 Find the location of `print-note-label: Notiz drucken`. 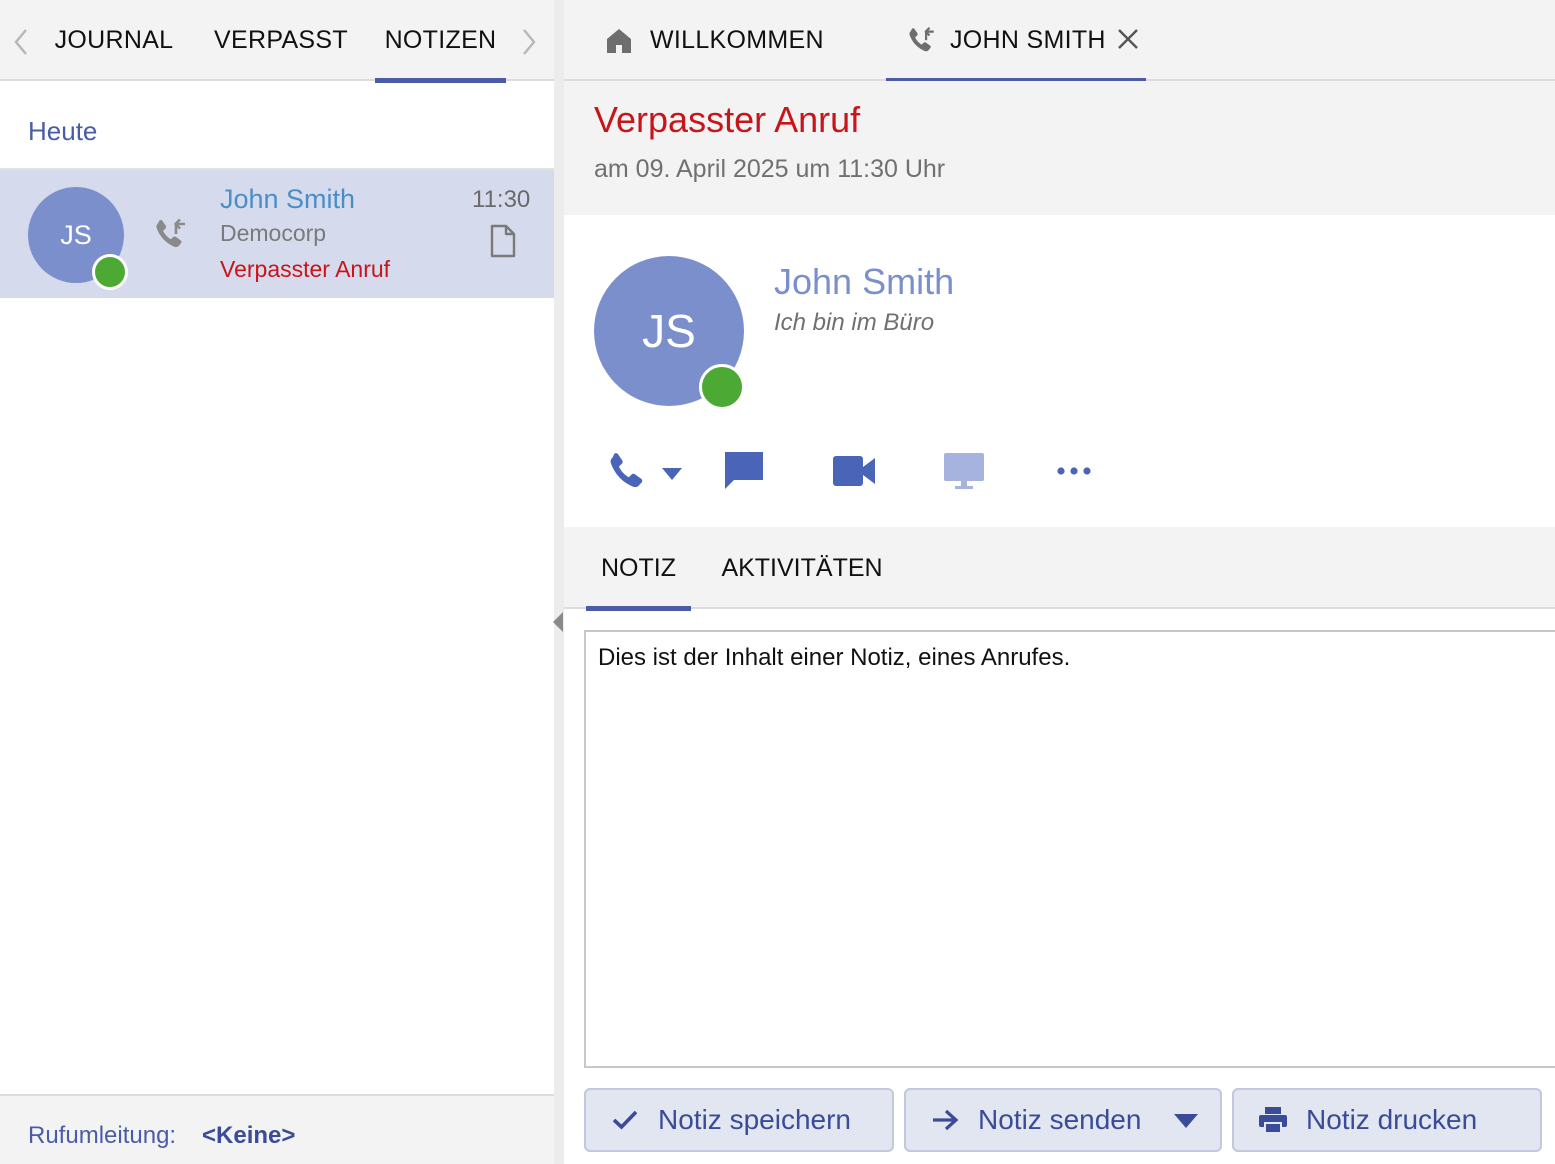

print-note-label: Notiz drucken is located at coordinates (1392, 1119).